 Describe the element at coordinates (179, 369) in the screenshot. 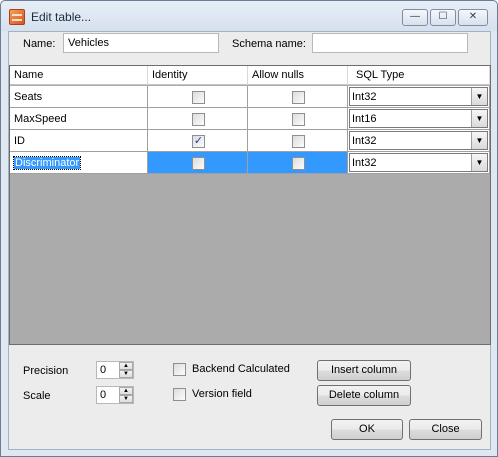

I see `backend-calculated-checkbox` at that location.